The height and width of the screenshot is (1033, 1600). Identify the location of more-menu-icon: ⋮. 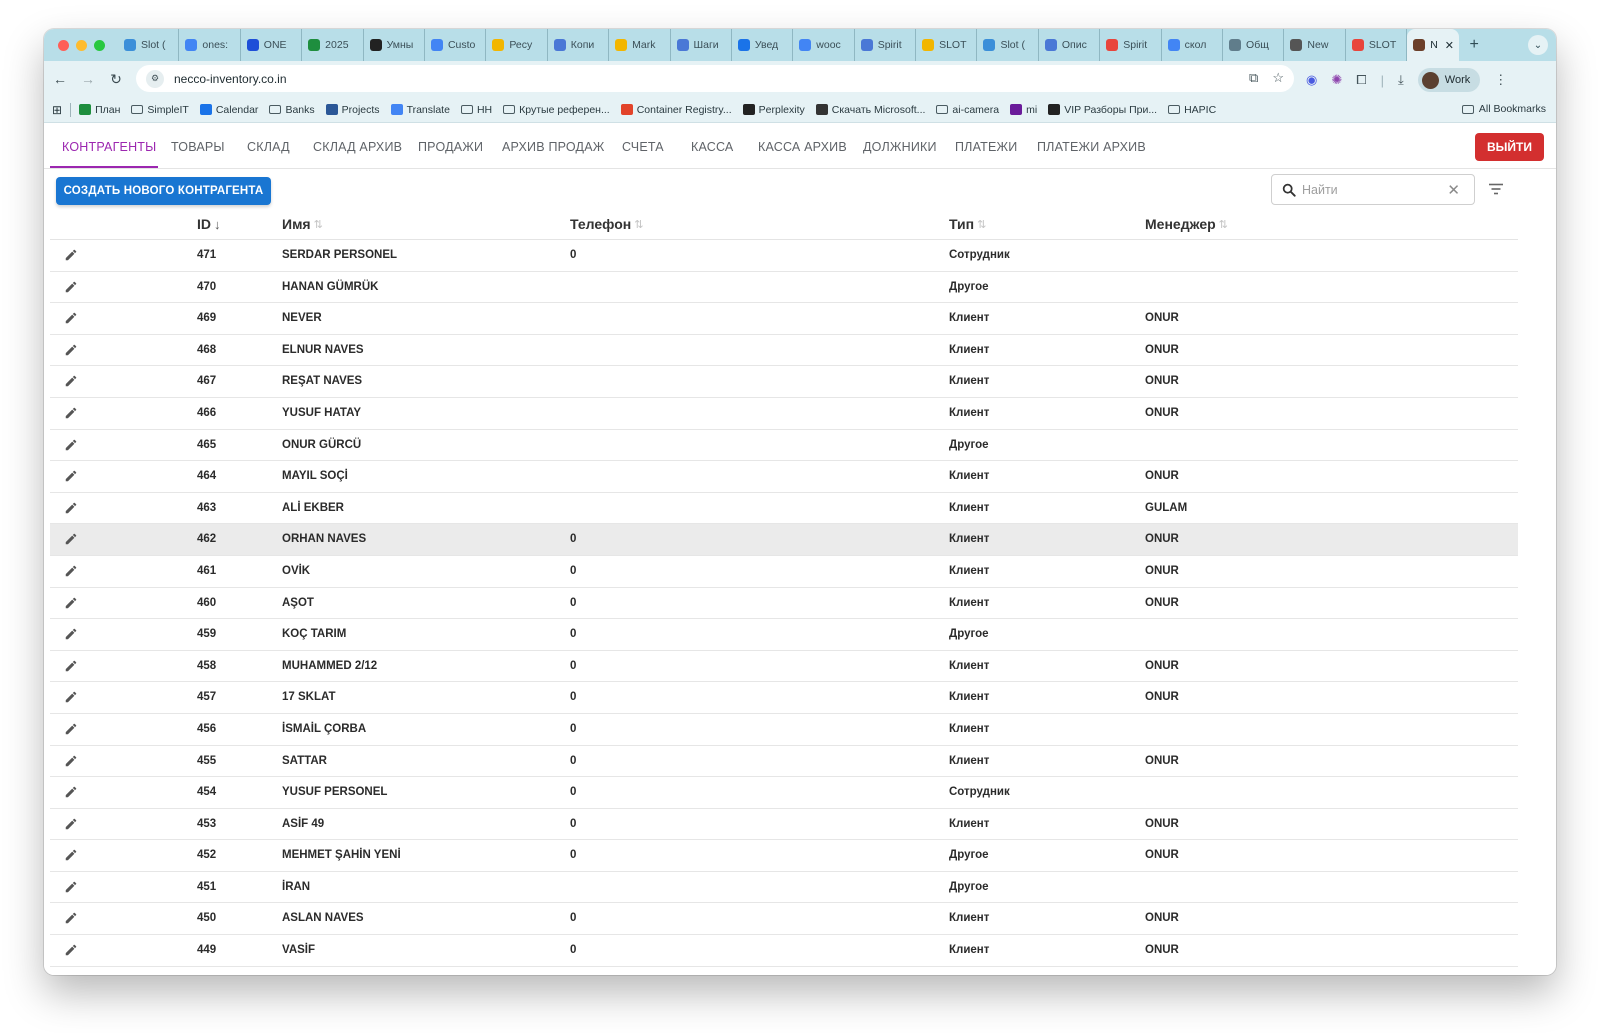
(1500, 80).